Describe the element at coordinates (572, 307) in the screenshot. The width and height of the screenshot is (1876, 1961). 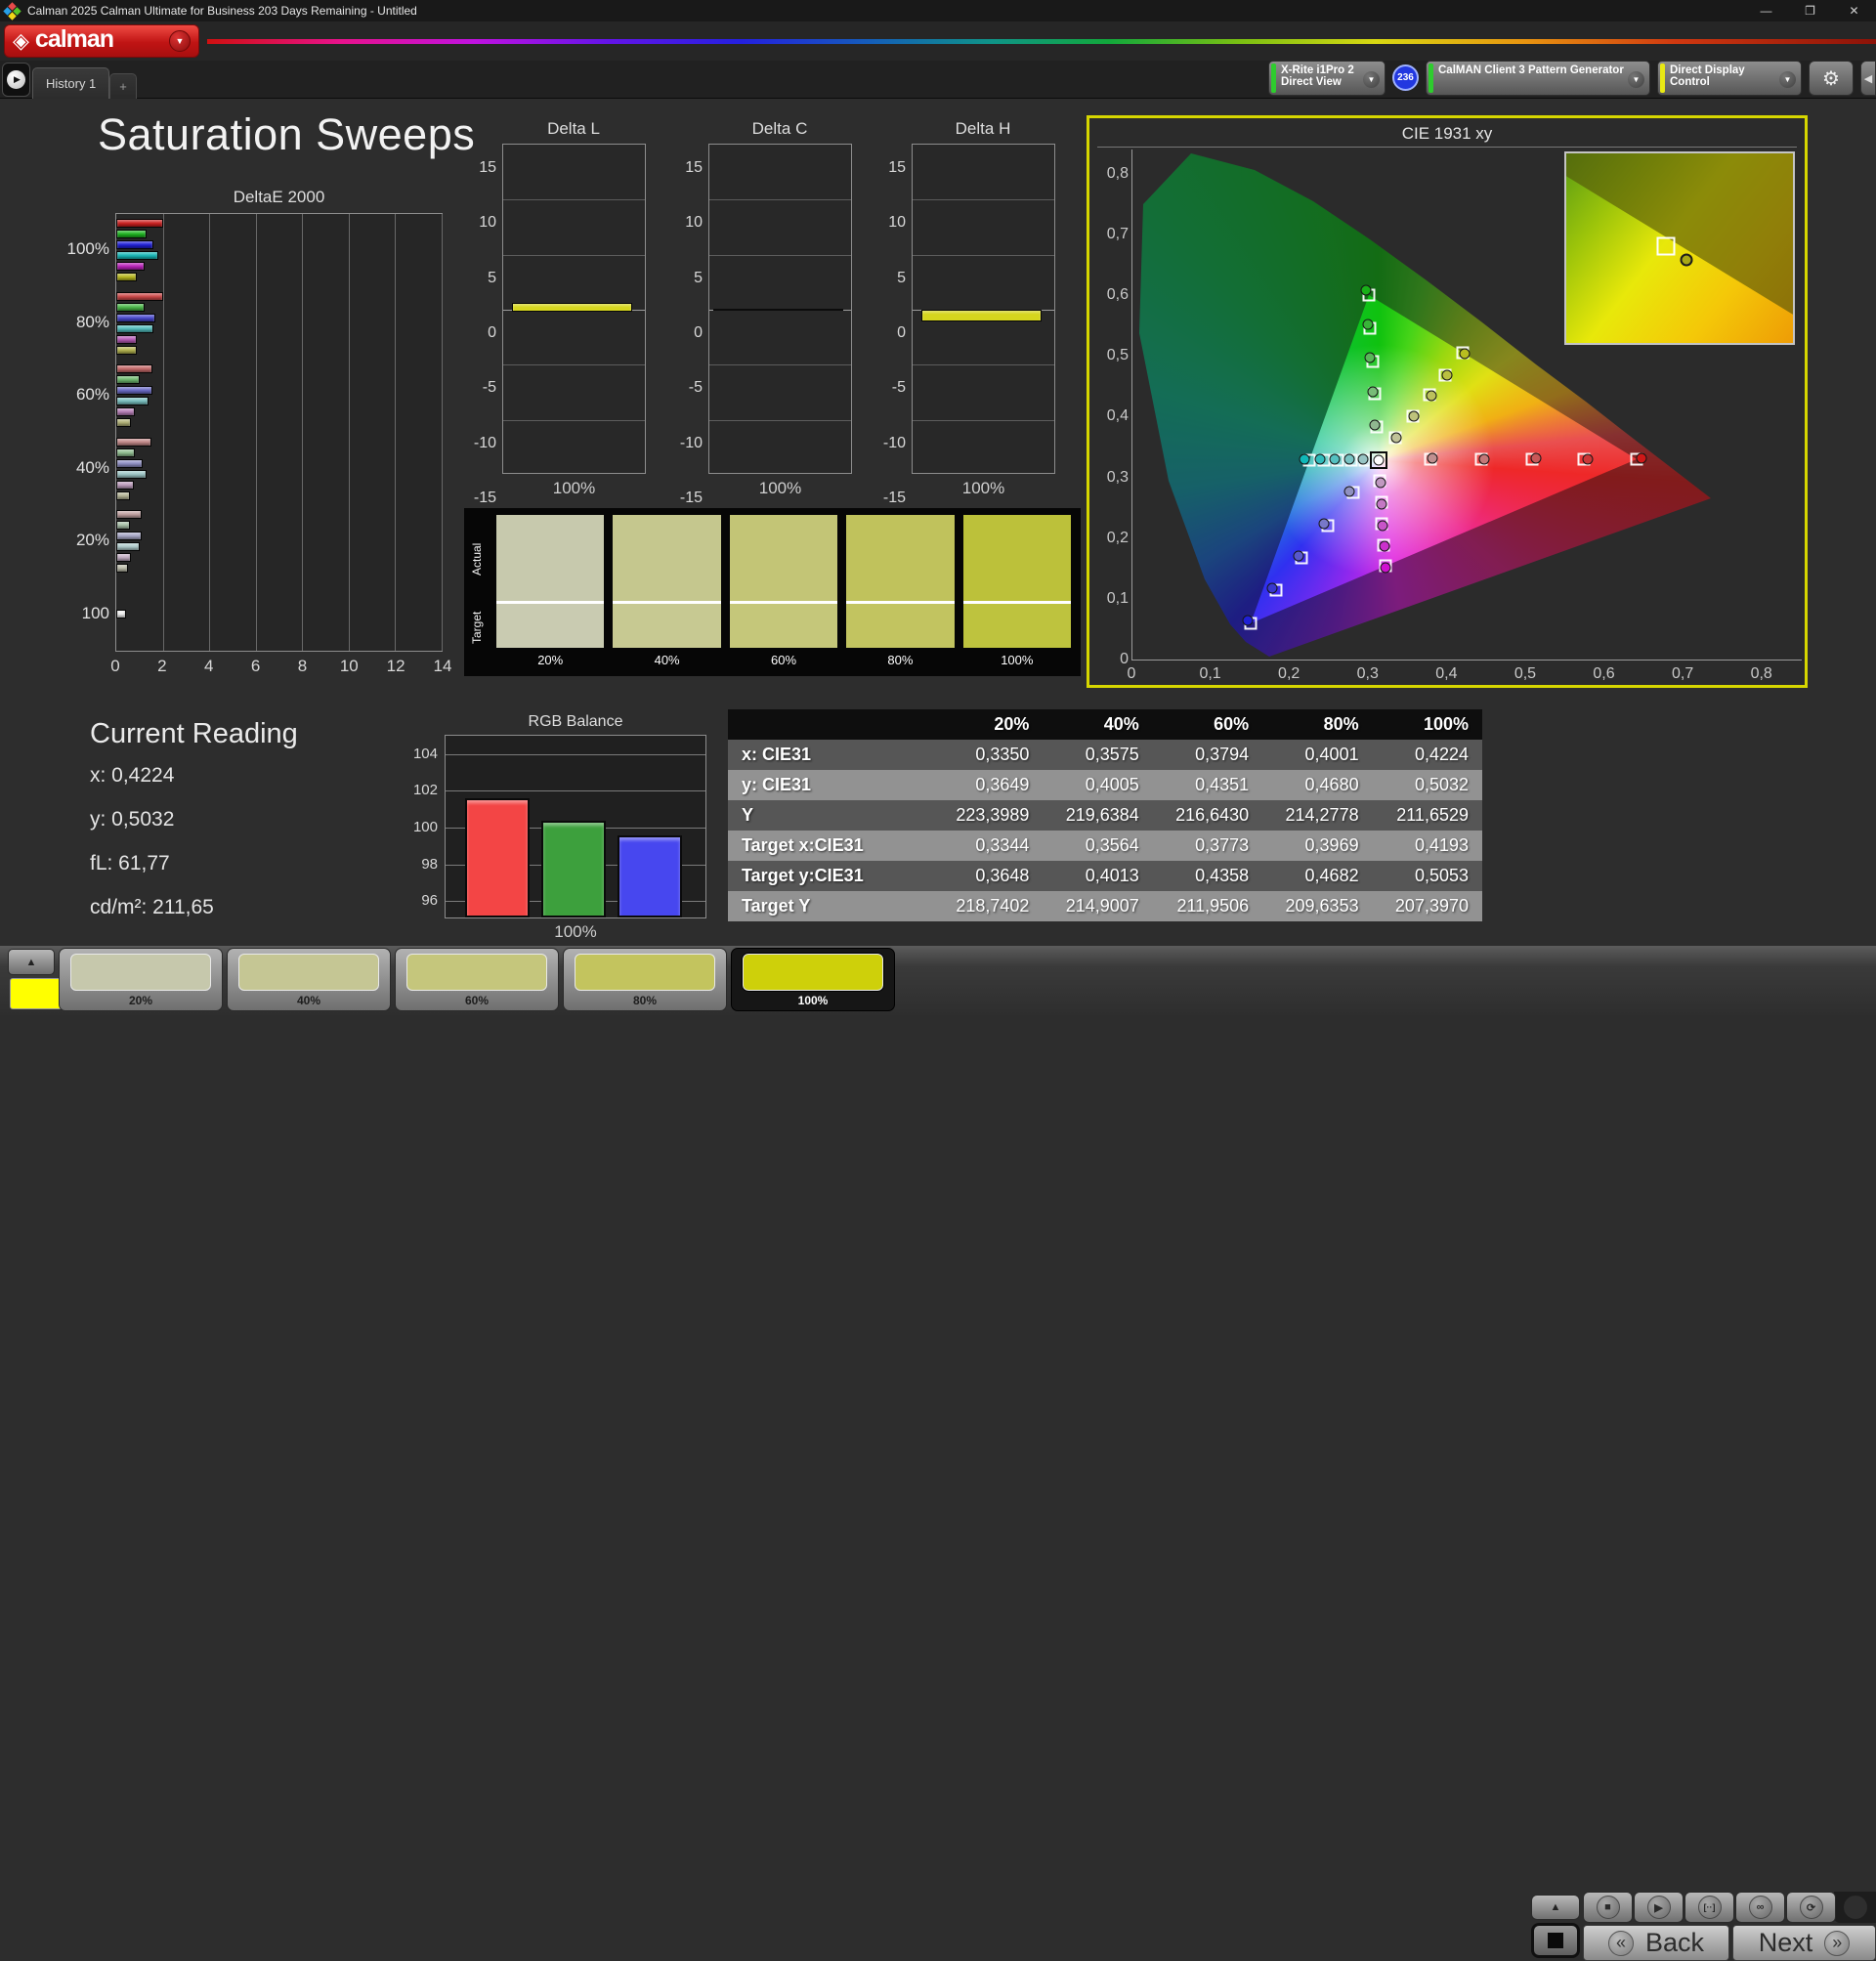
I see `value-bar` at that location.